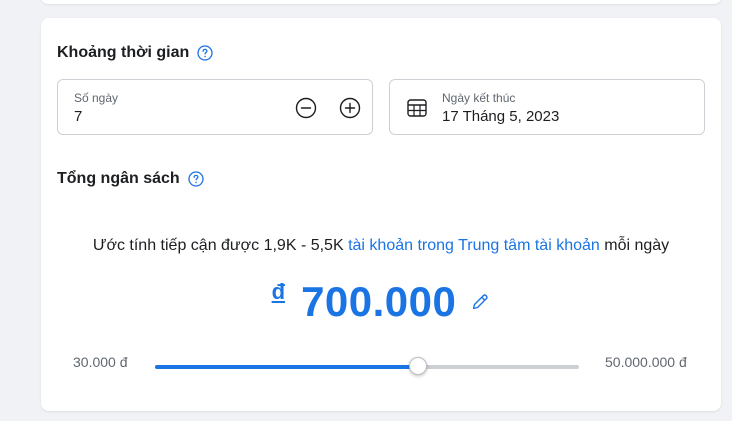 The image size is (732, 421). What do you see at coordinates (220, 245) in the screenshot?
I see `reach-prefix: Ước tính tiếp cận được 1,9K - 5,5K` at bounding box center [220, 245].